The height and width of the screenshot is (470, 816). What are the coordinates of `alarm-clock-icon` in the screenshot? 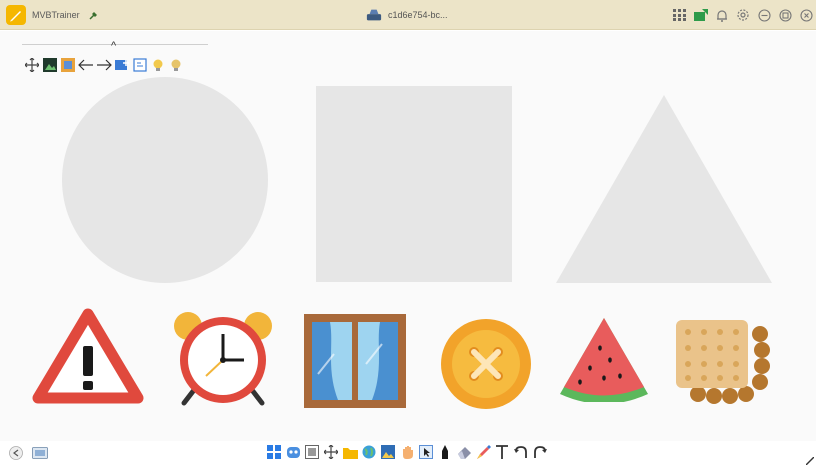 It's located at (223, 357).